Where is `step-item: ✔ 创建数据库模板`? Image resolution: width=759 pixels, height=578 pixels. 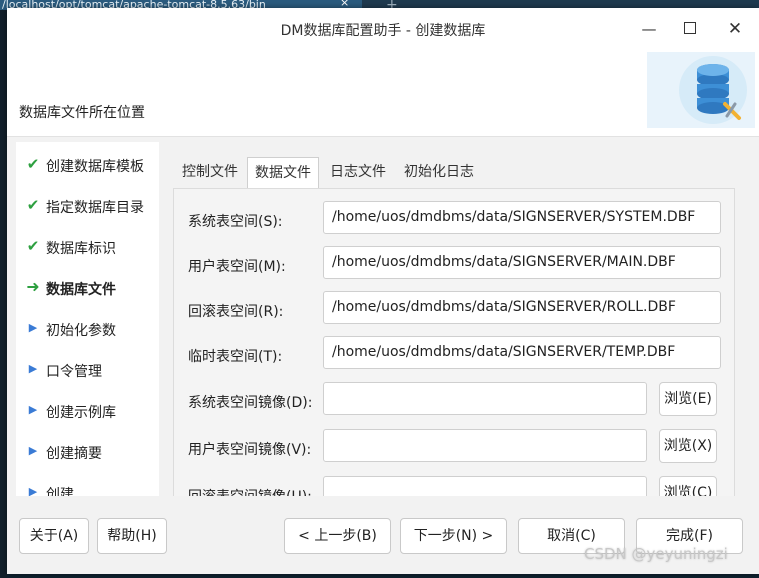 step-item: ✔ 创建数据库模板 is located at coordinates (87, 165).